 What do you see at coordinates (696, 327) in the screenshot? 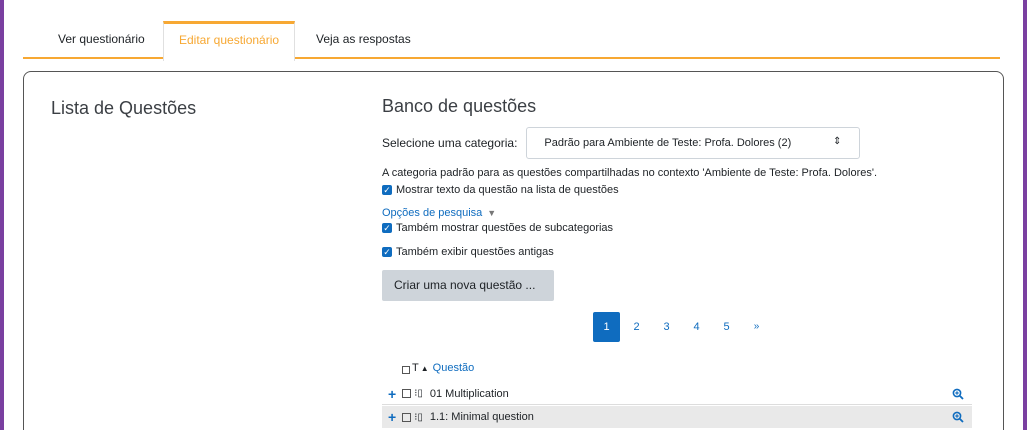
I see `page-4: 4` at bounding box center [696, 327].